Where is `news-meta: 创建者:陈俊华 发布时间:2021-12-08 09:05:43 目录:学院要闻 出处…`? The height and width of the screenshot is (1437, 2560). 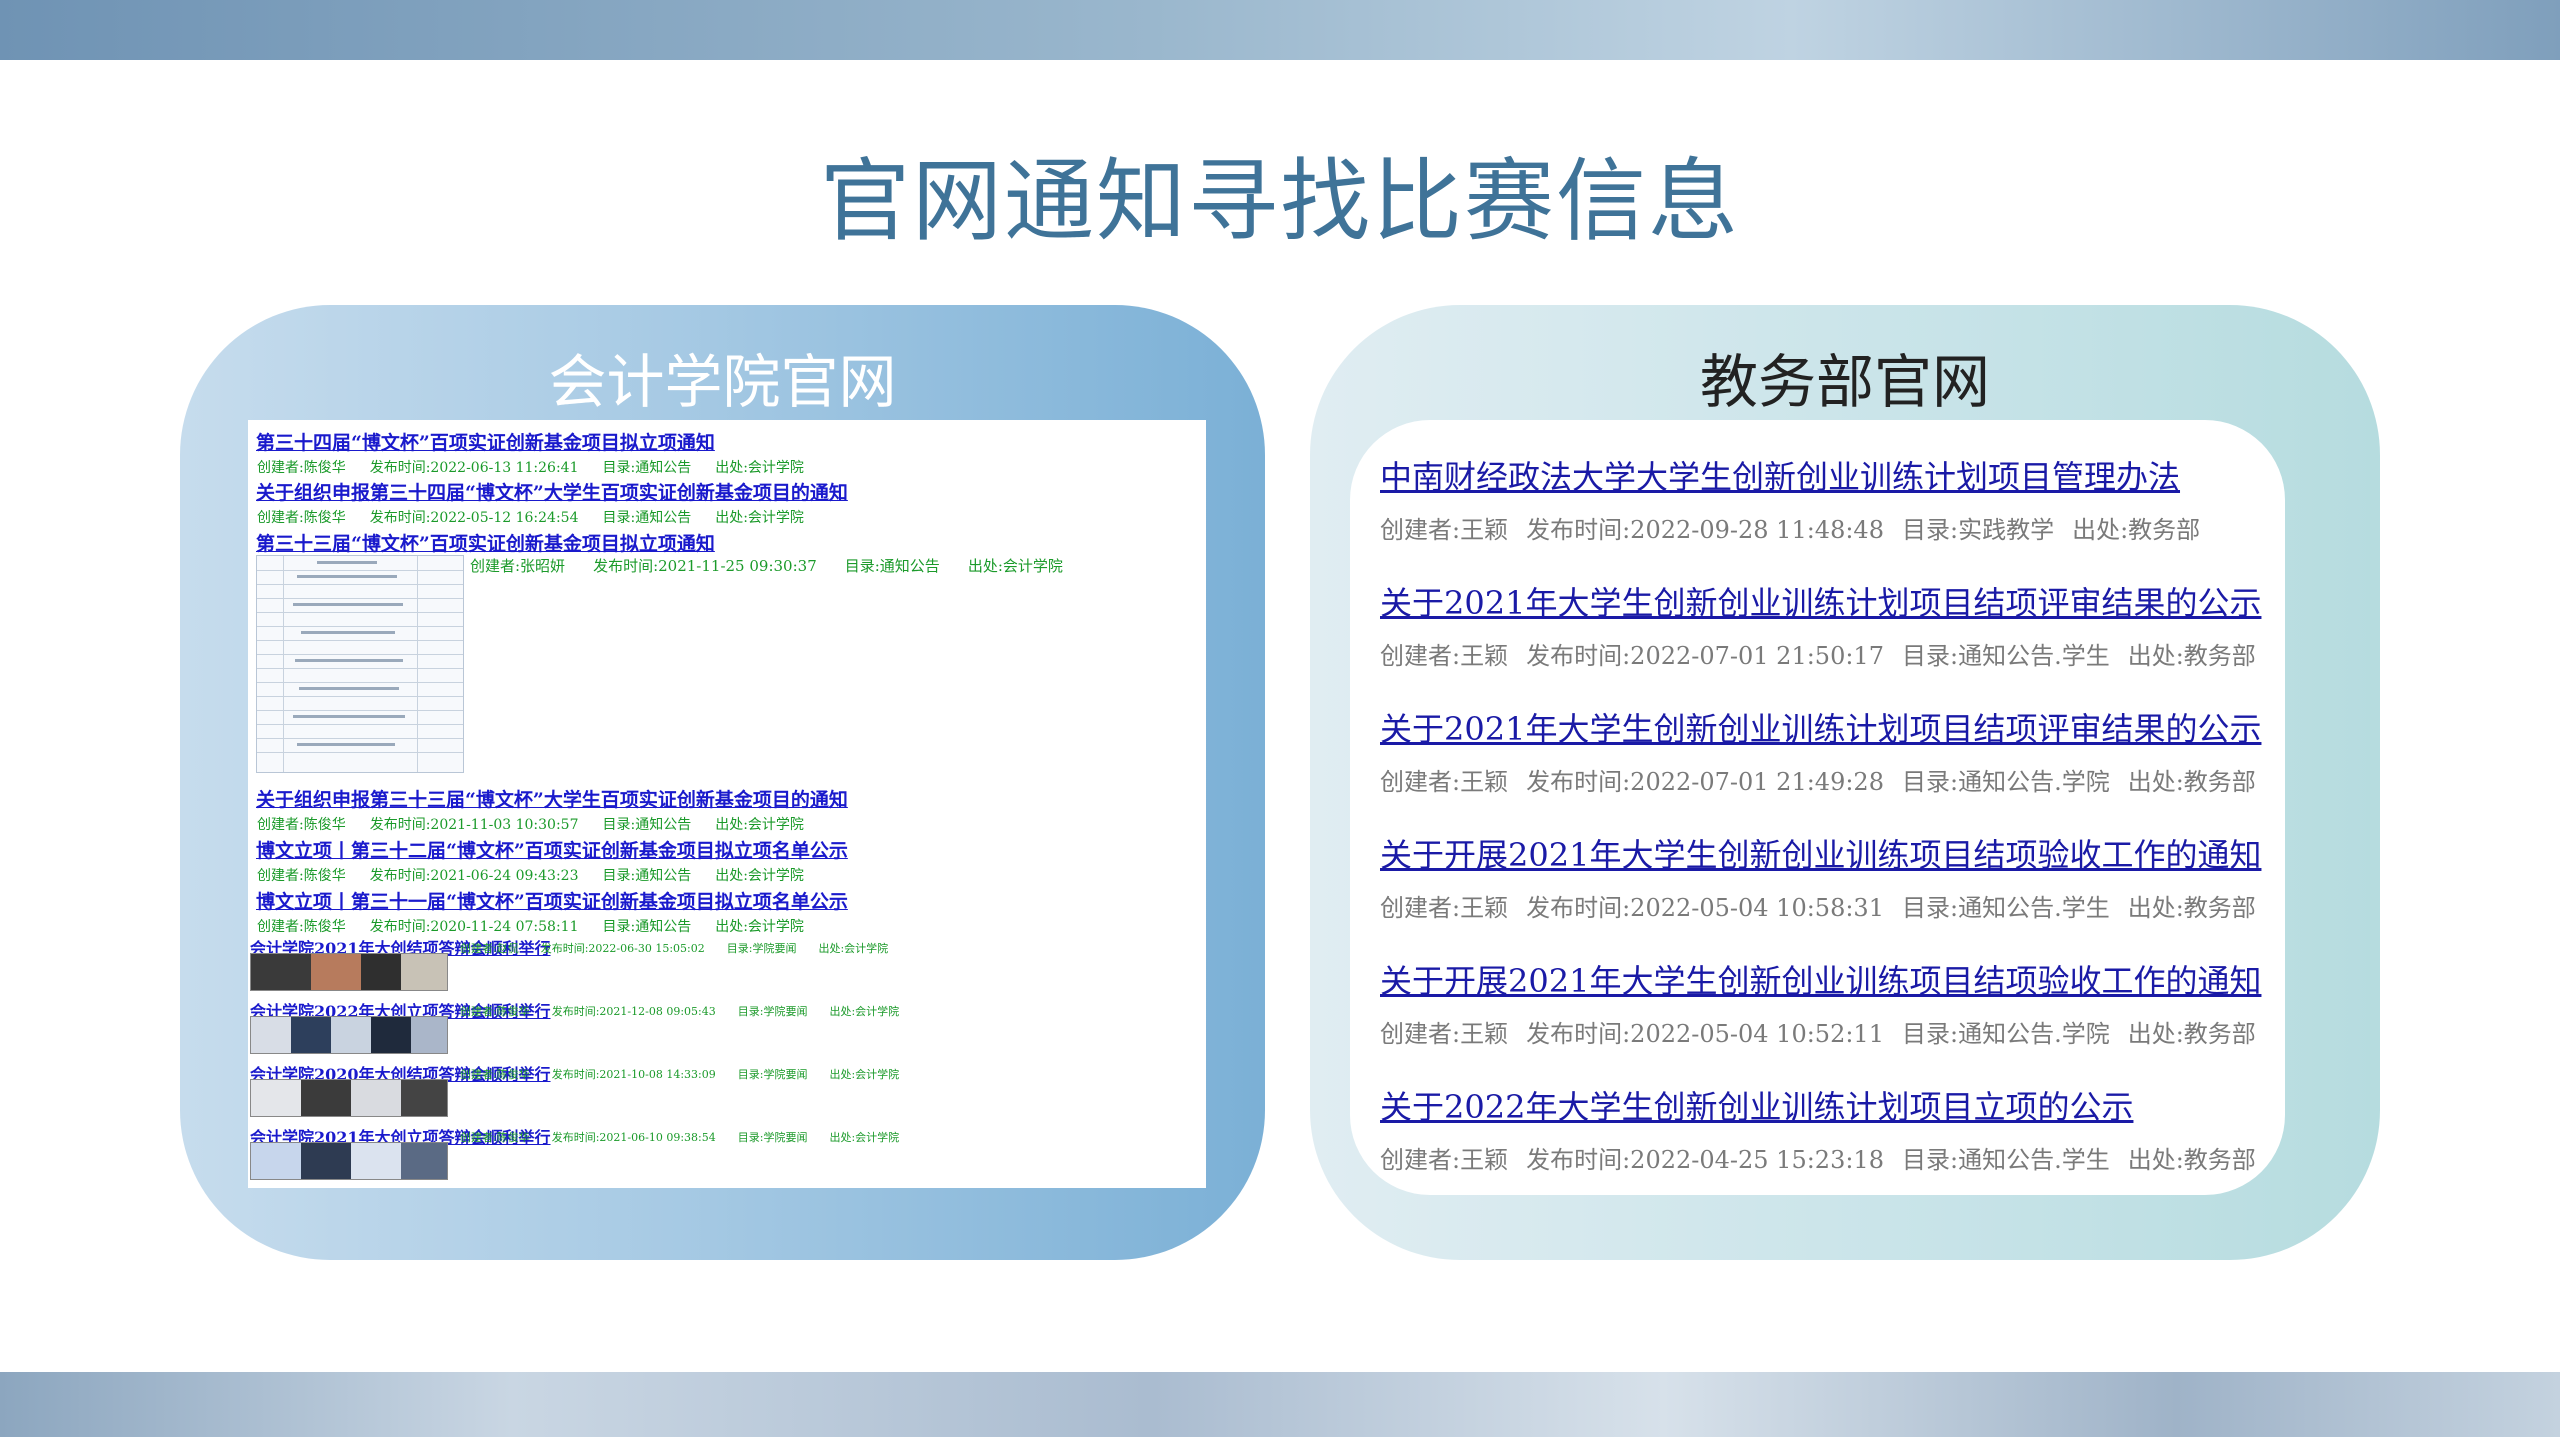
news-meta: 创建者:陈俊华 发布时间:2021-12-08 09:05:43 目录:学院要闻 出处… is located at coordinates (680, 1011).